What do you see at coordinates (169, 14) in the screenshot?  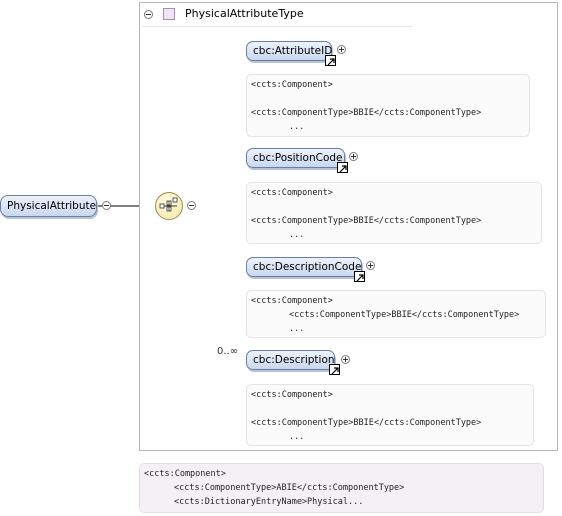 I see `complex-type-icon` at bounding box center [169, 14].